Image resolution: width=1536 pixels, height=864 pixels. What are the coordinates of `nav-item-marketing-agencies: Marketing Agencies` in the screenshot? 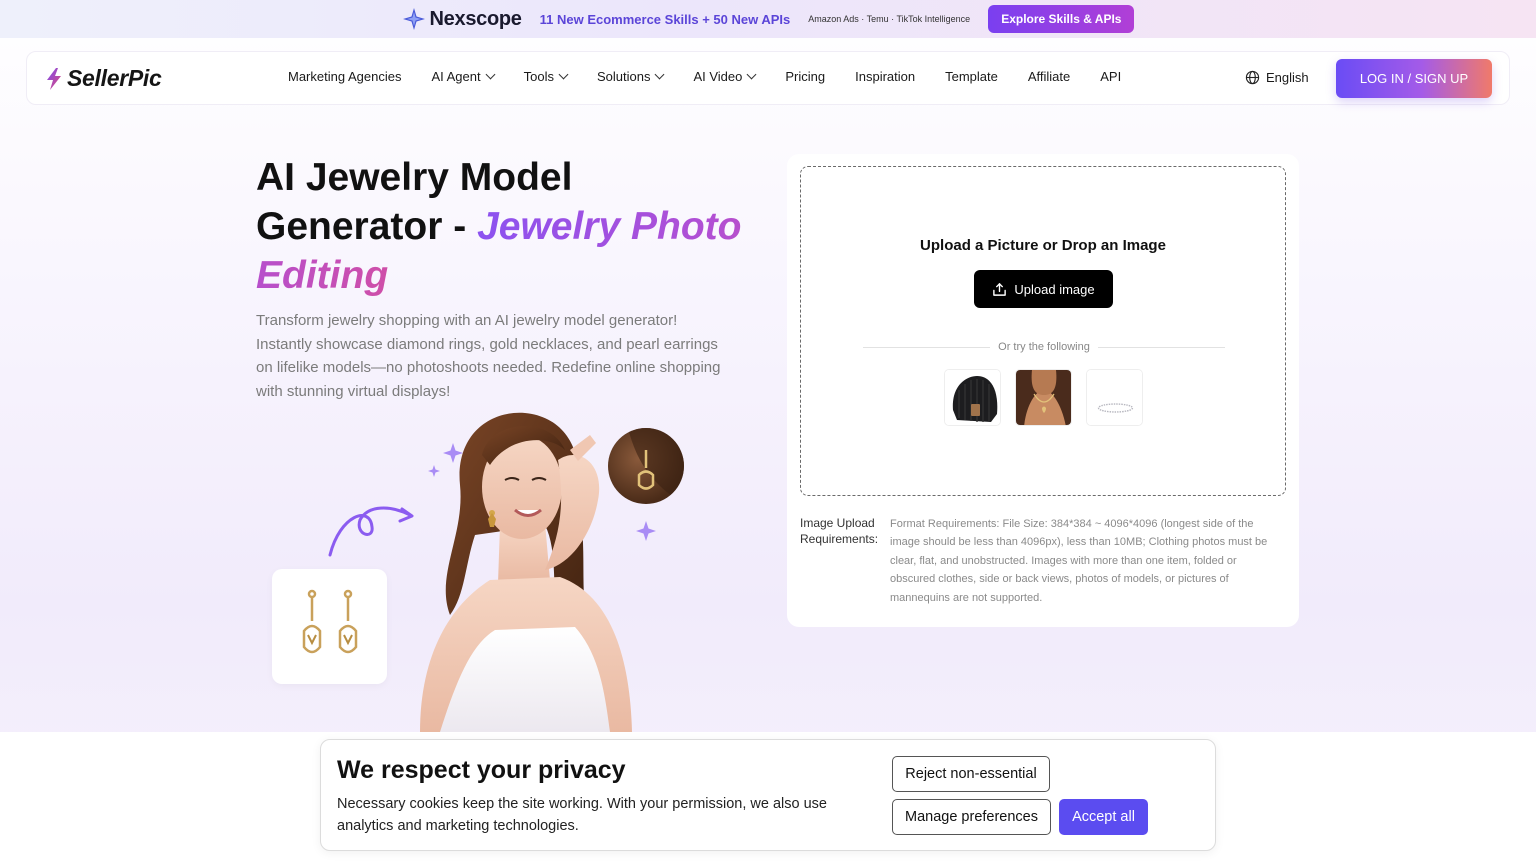 It's located at (344, 76).